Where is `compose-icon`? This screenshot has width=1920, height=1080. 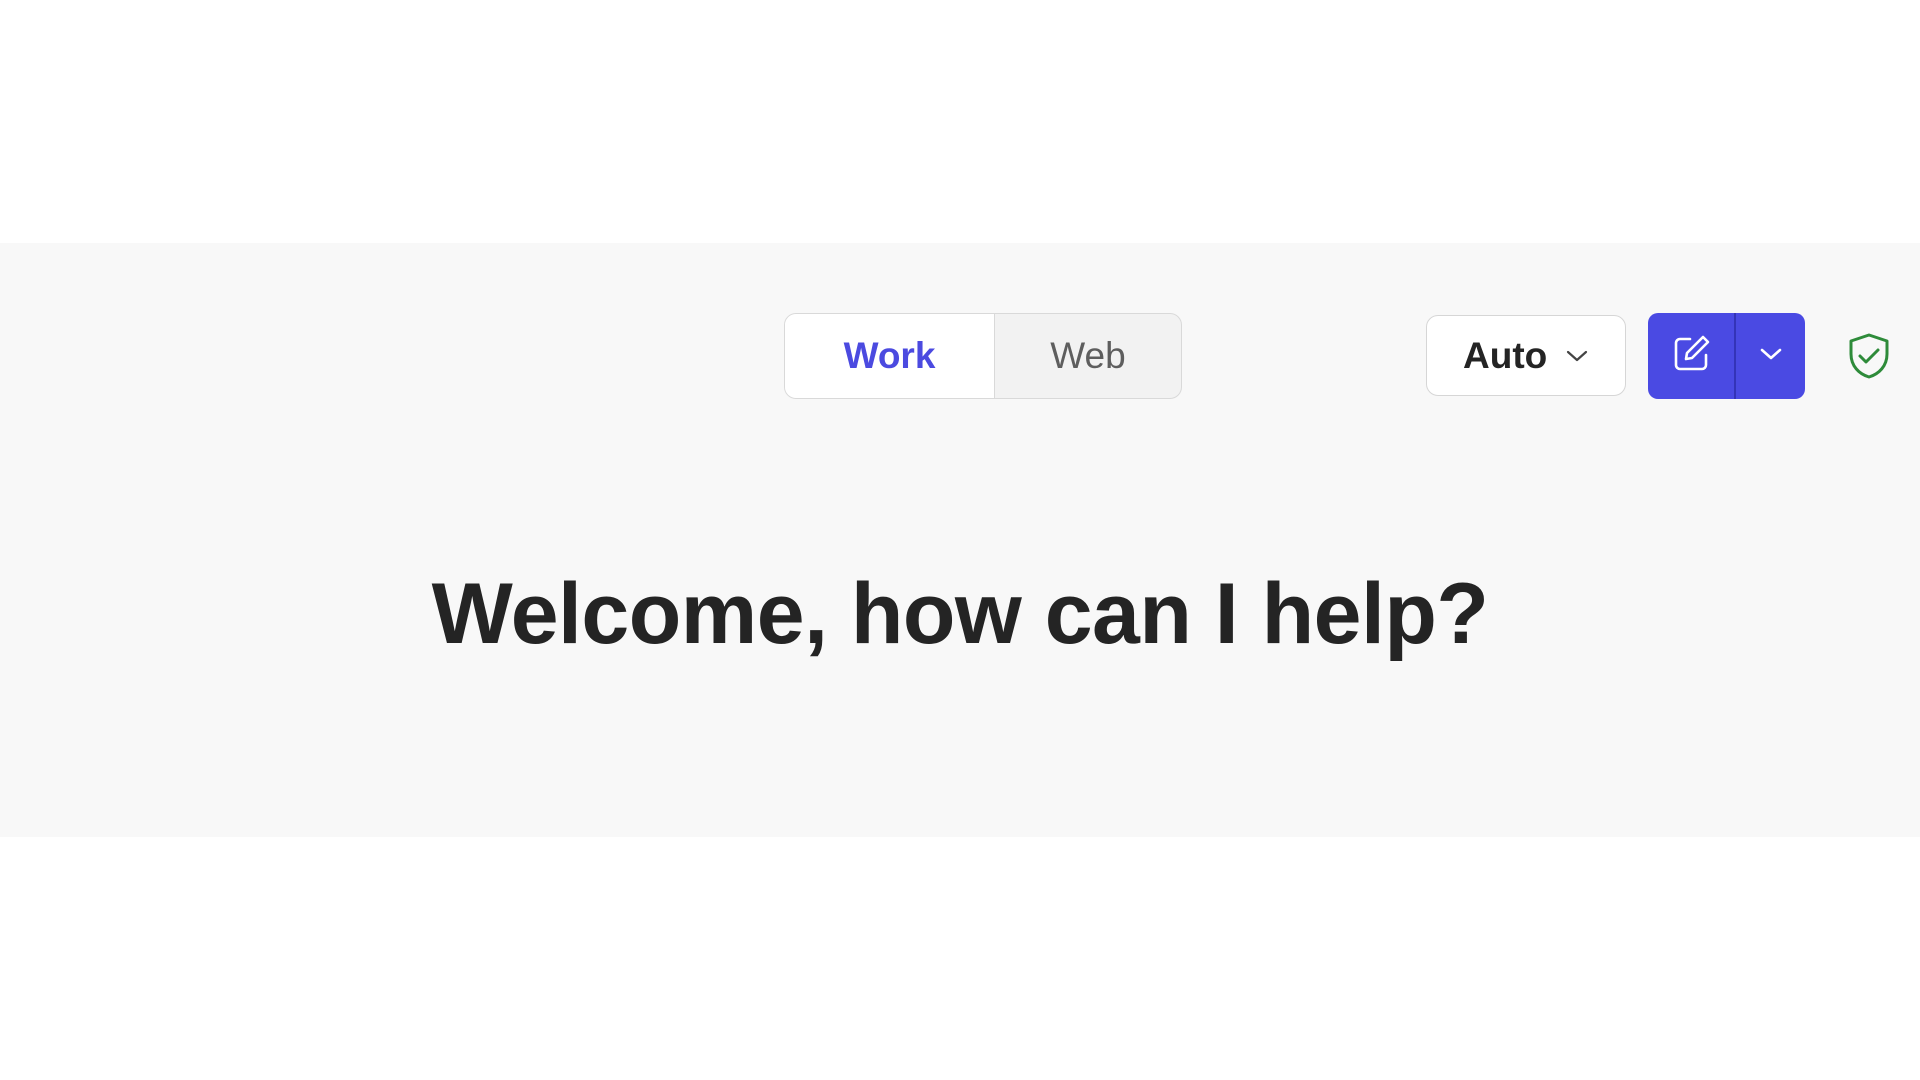
compose-icon is located at coordinates (1691, 356).